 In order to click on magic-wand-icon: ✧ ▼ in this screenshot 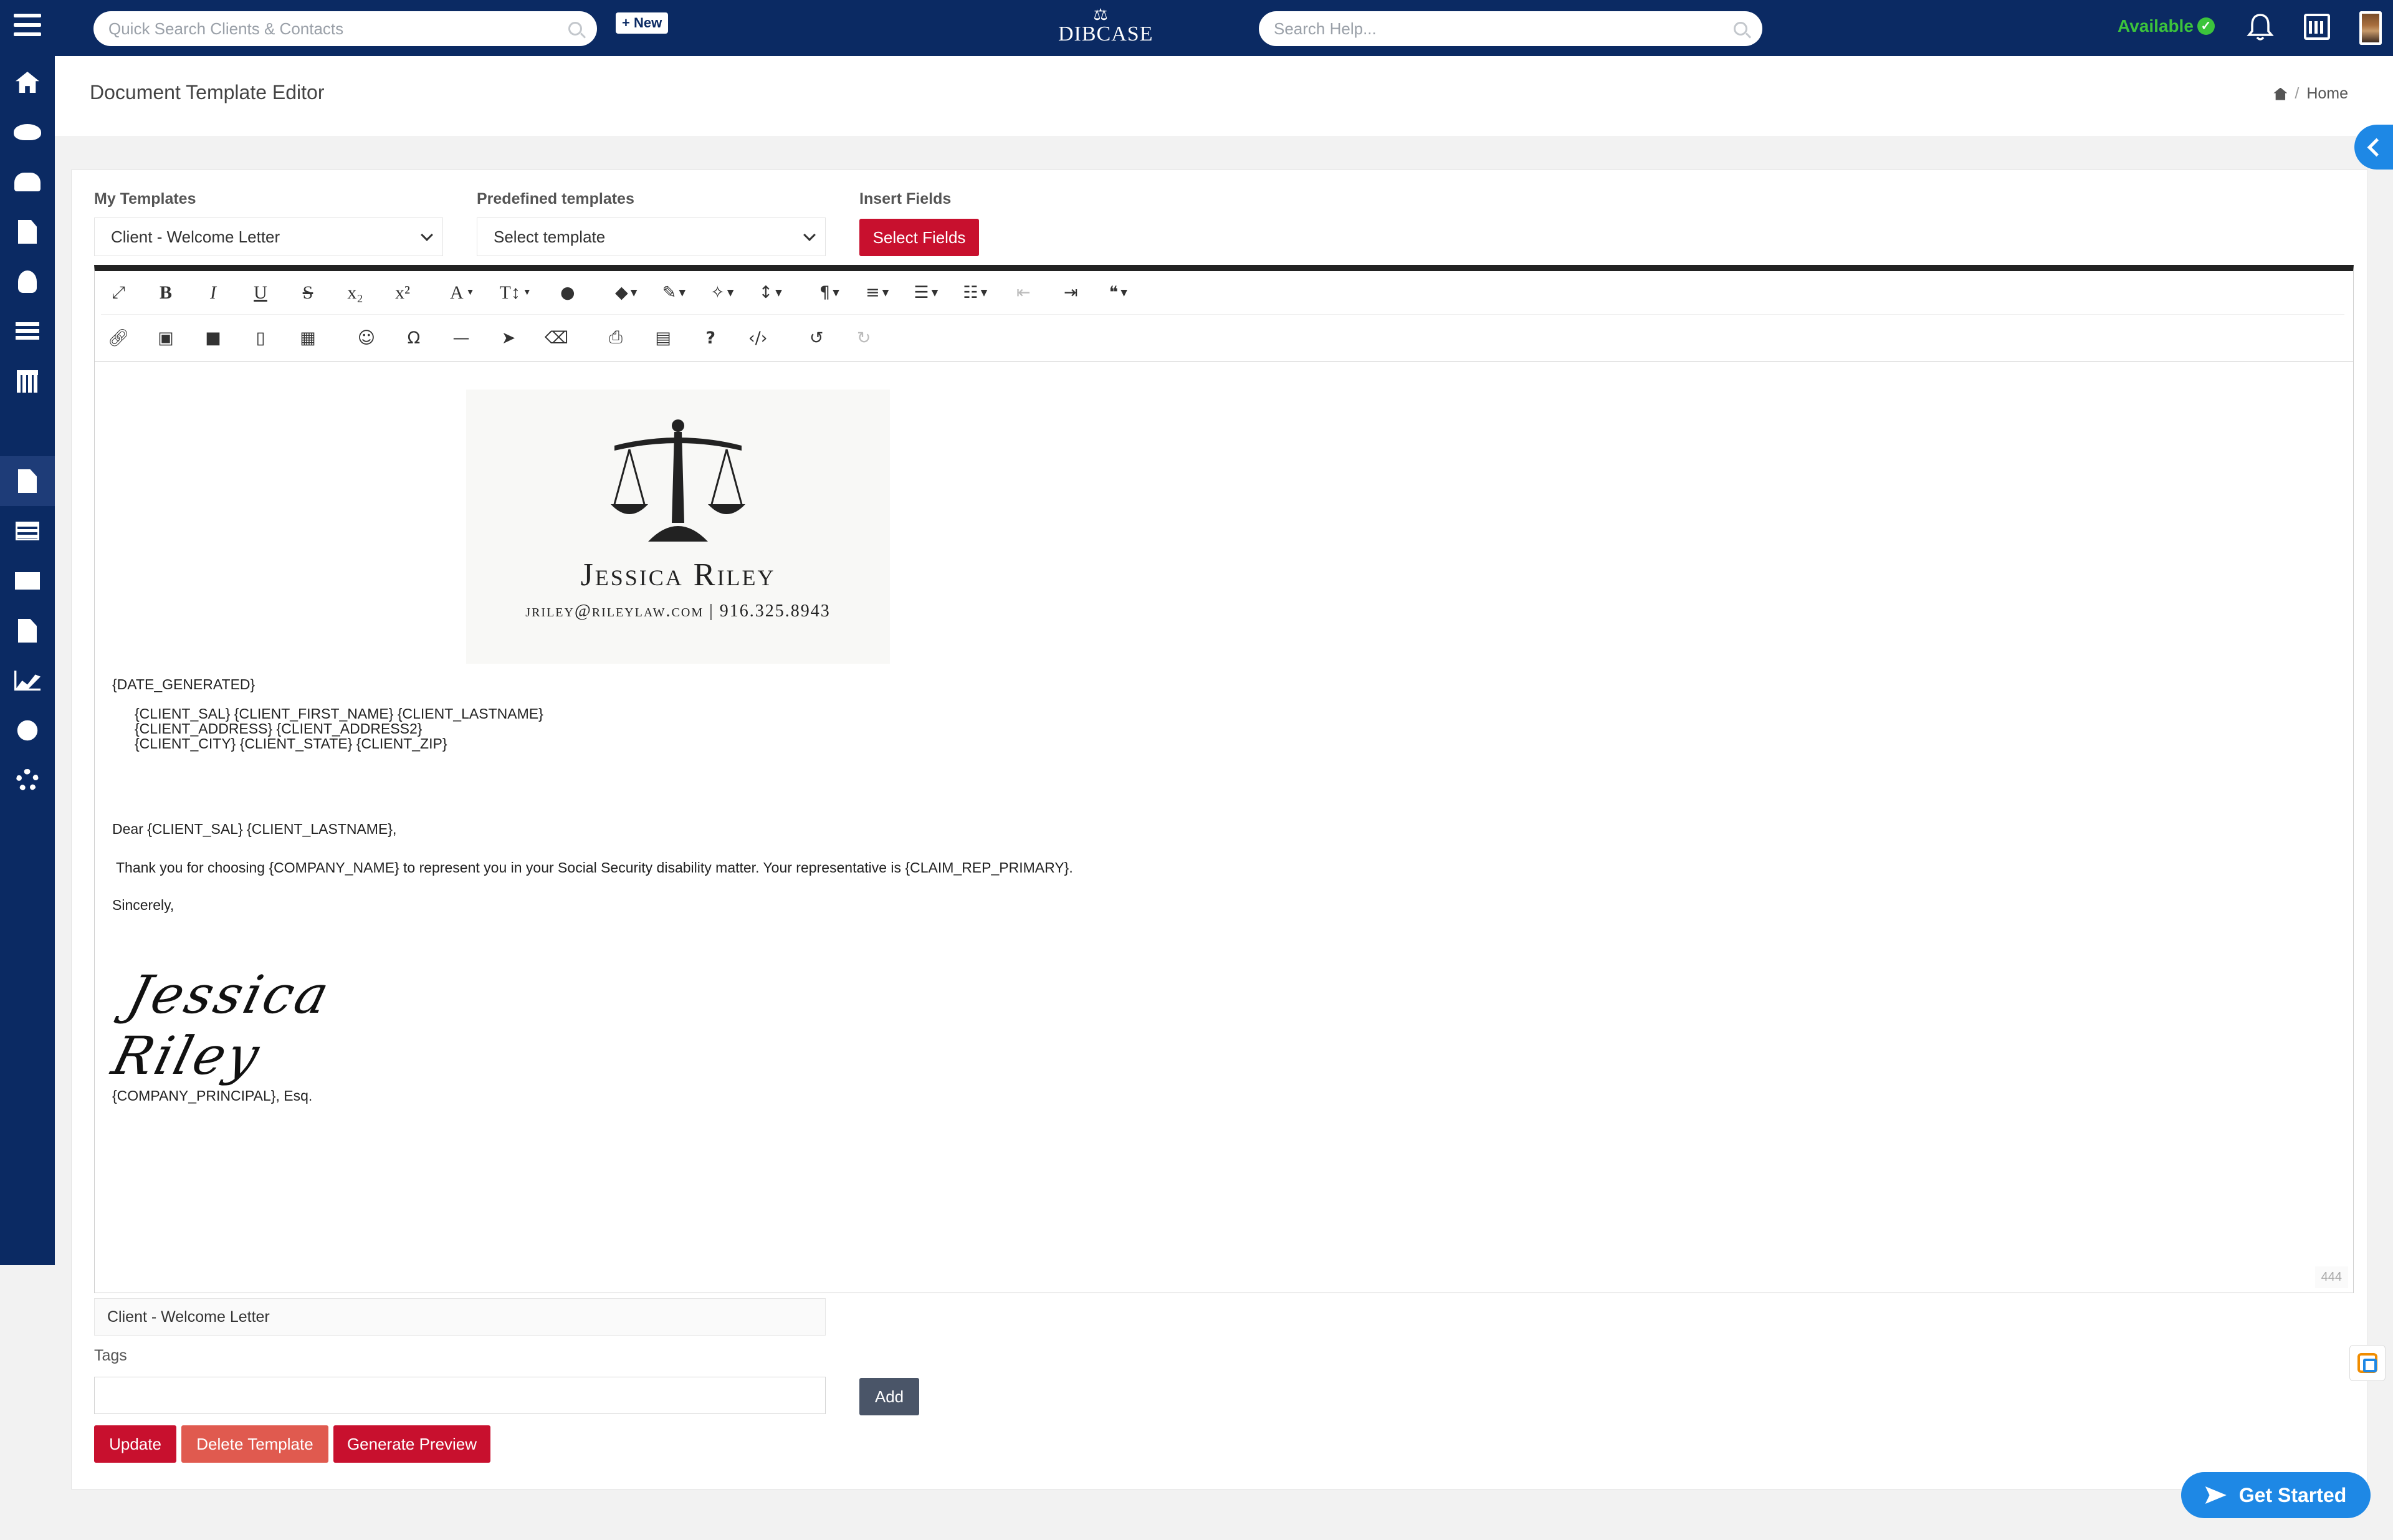, I will do `click(722, 292)`.